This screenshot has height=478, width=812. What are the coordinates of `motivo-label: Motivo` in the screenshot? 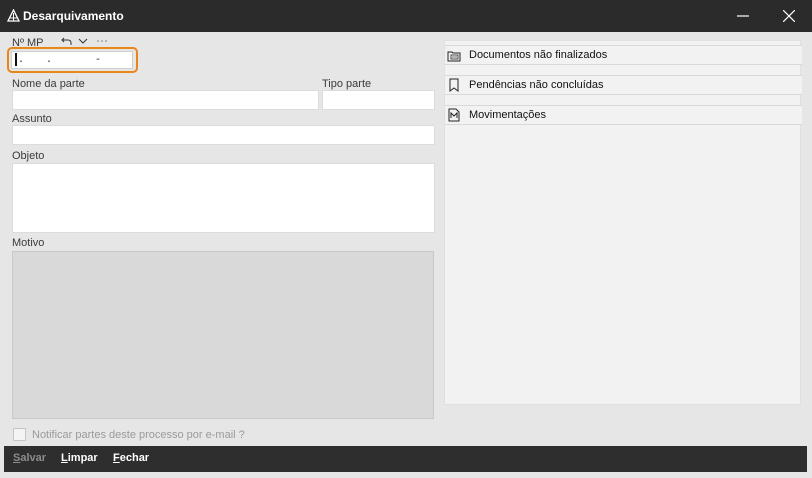 It's located at (28, 243).